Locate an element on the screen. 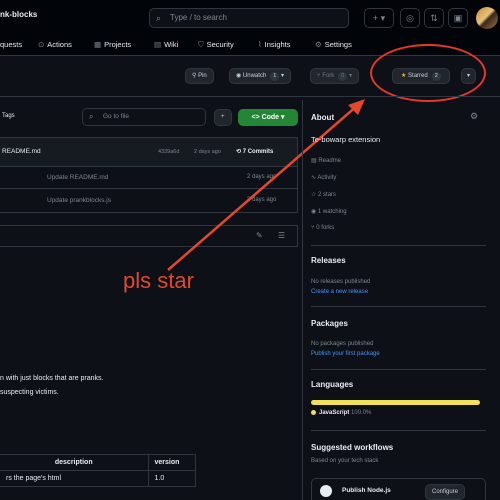  about-item-label: 2 stars is located at coordinates (327, 195).